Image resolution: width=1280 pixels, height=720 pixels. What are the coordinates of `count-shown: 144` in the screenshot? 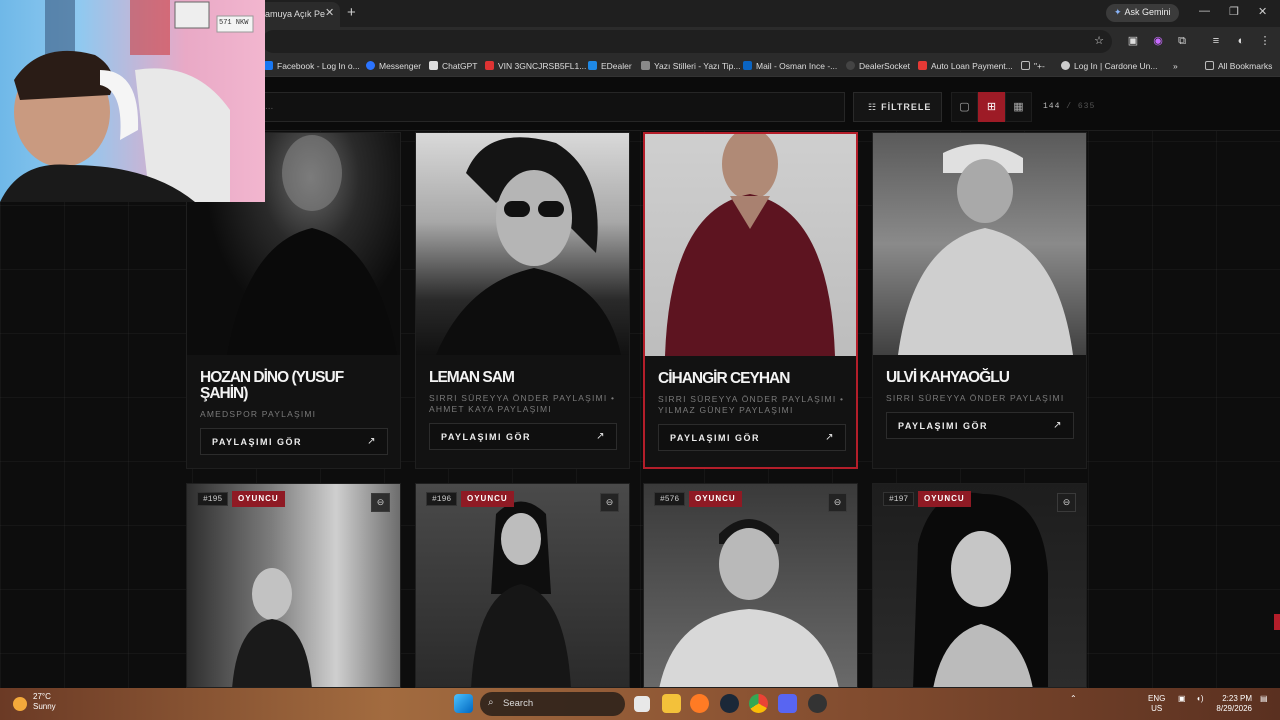 It's located at (1052, 106).